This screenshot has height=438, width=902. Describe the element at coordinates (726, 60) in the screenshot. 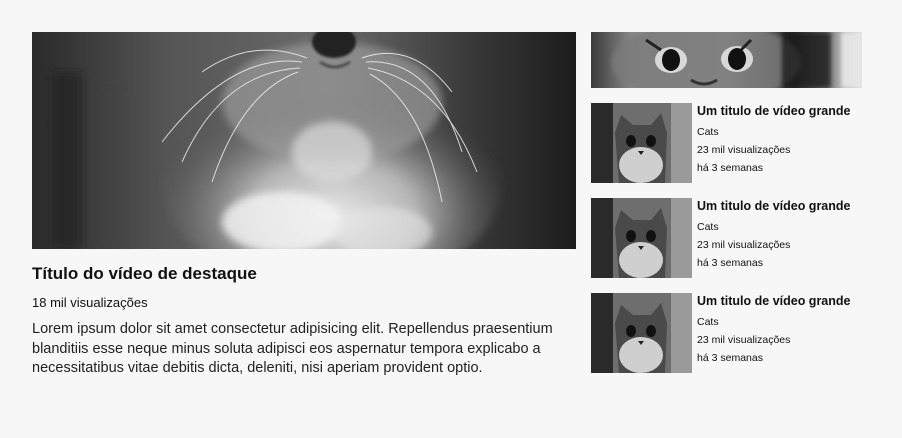

I see `top-banner-thumbnail` at that location.